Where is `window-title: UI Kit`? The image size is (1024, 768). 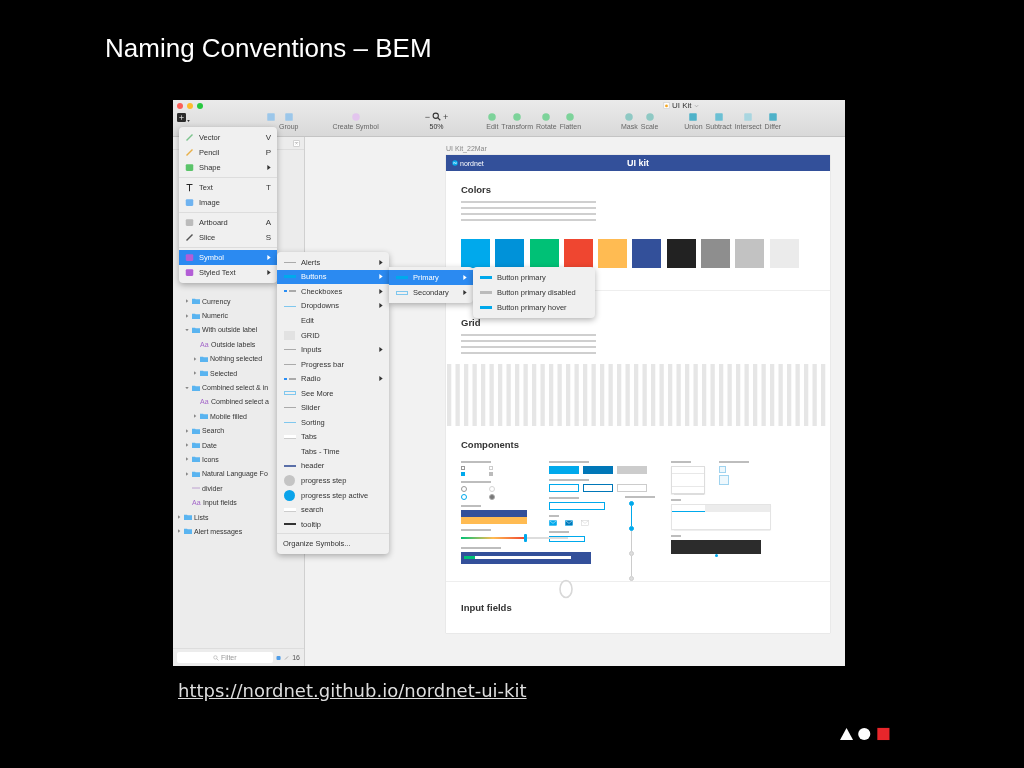
window-title: UI Kit is located at coordinates (682, 105).